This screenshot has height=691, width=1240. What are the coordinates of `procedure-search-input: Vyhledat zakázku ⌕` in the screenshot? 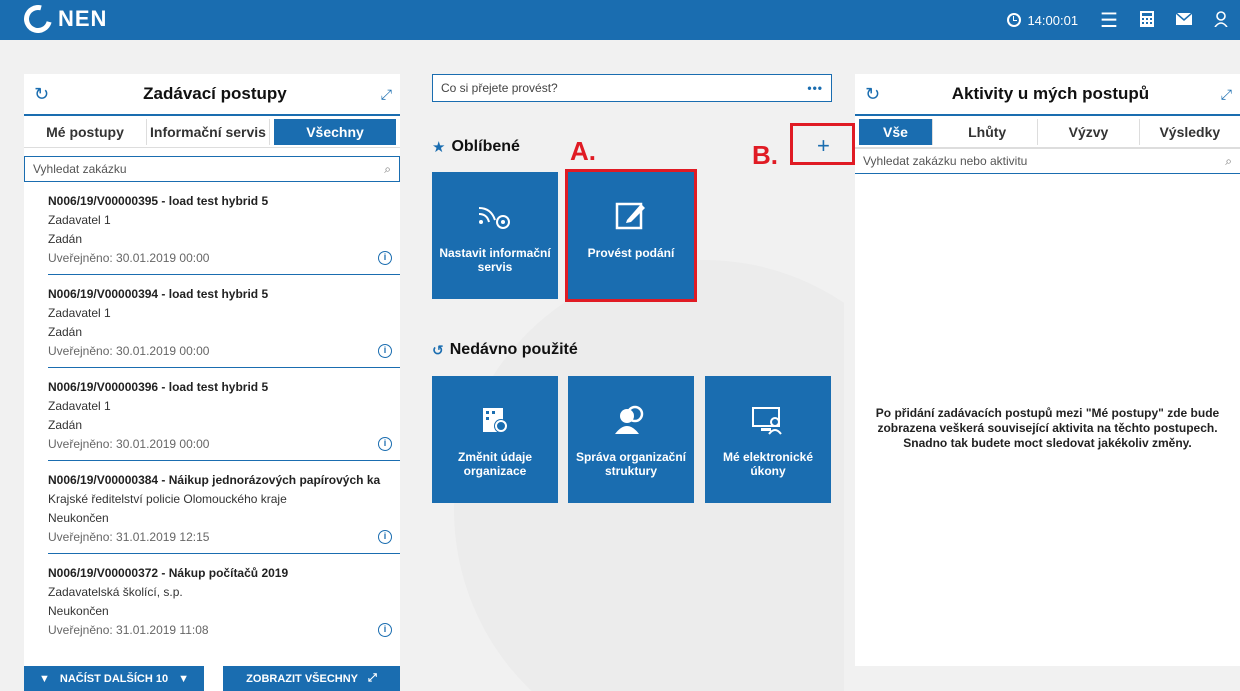 It's located at (212, 169).